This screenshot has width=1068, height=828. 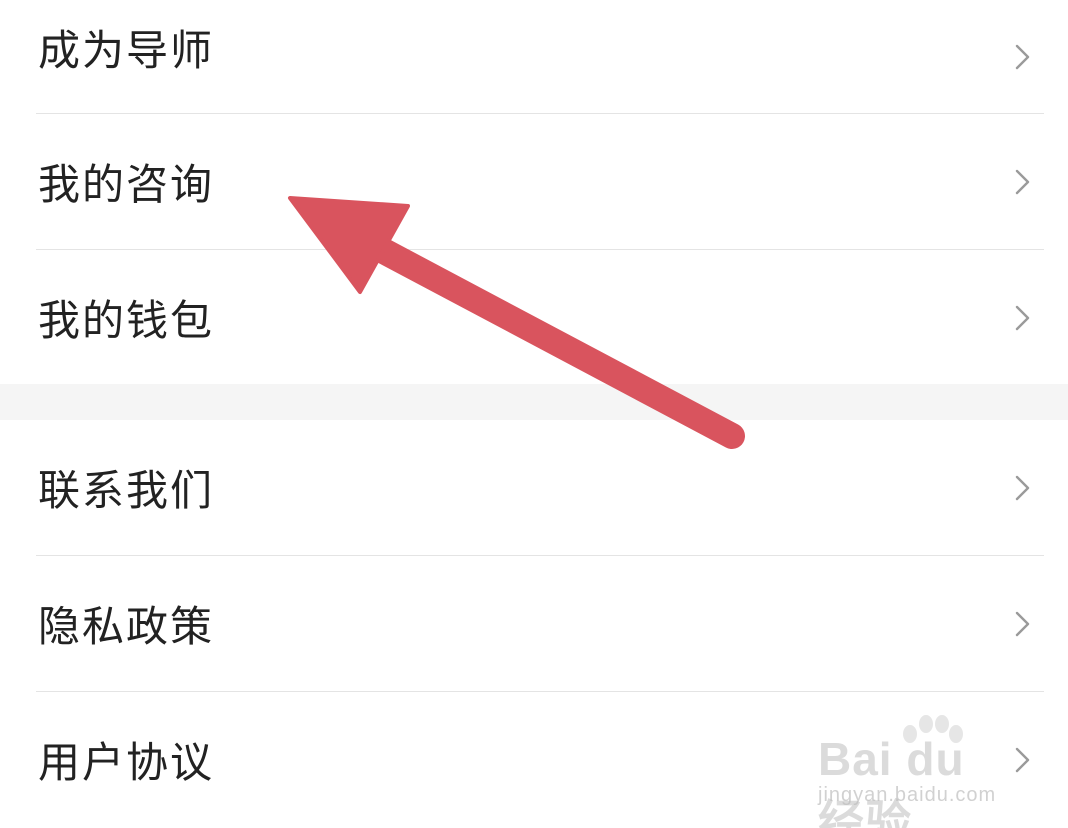 What do you see at coordinates (126, 184) in the screenshot?
I see `menu-item-label: 我的咨询` at bounding box center [126, 184].